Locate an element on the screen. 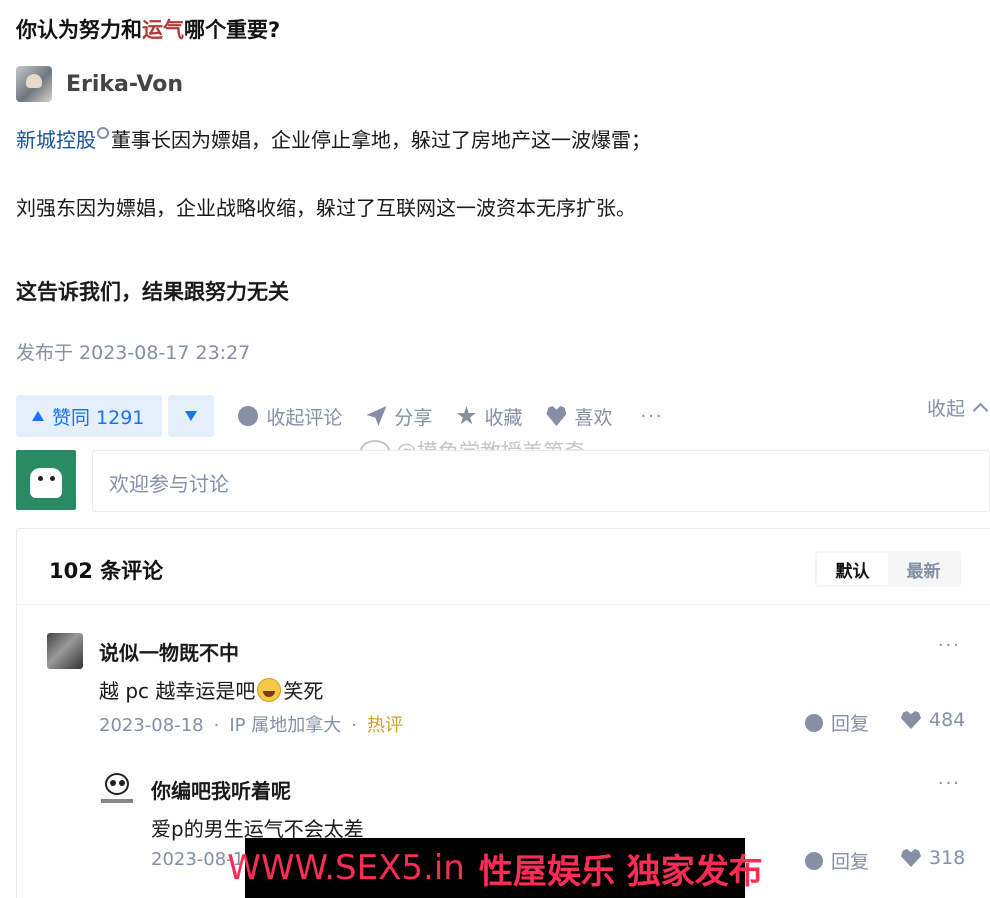 The width and height of the screenshot is (990, 898). panda-face is located at coordinates (117, 784).